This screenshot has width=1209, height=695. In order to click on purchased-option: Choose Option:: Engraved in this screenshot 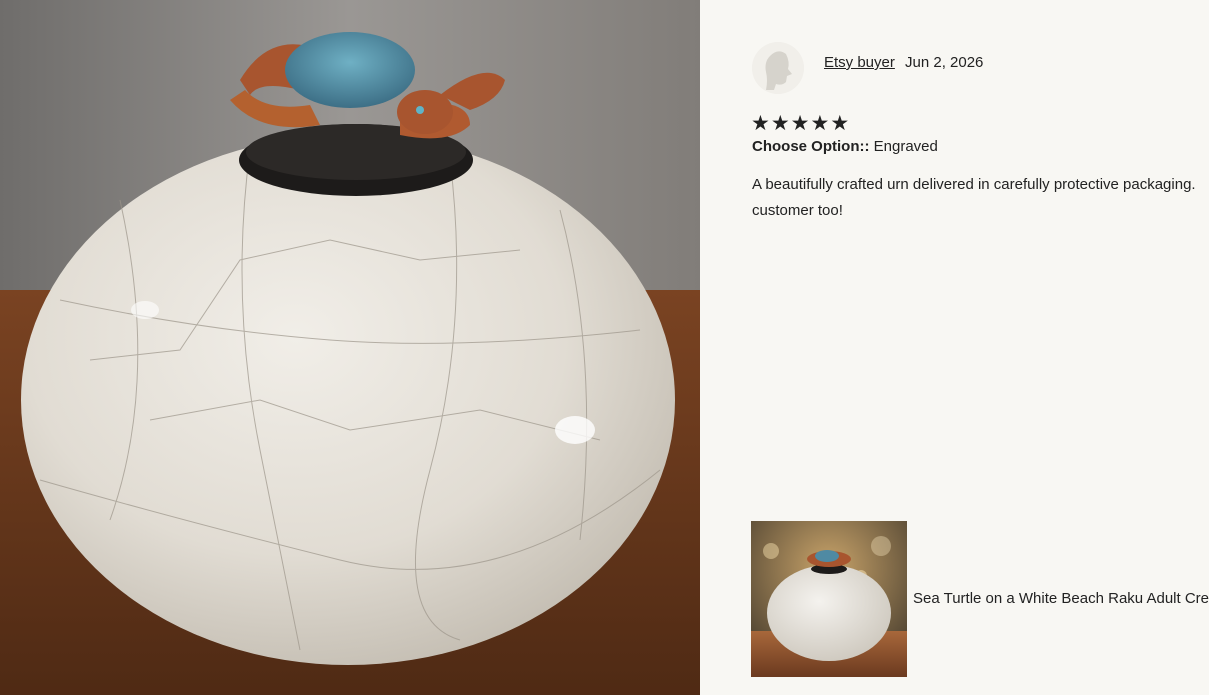, I will do `click(845, 146)`.